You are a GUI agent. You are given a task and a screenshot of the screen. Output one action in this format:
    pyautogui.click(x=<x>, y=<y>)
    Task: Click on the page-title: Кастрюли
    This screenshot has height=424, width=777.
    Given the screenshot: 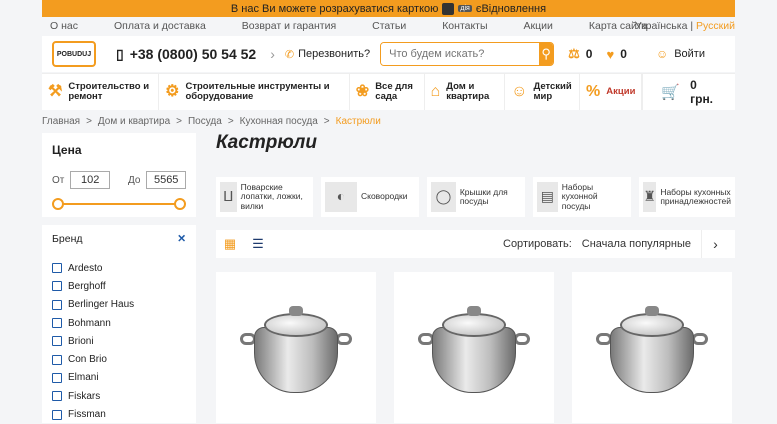 What is the action you would take?
    pyautogui.click(x=266, y=142)
    